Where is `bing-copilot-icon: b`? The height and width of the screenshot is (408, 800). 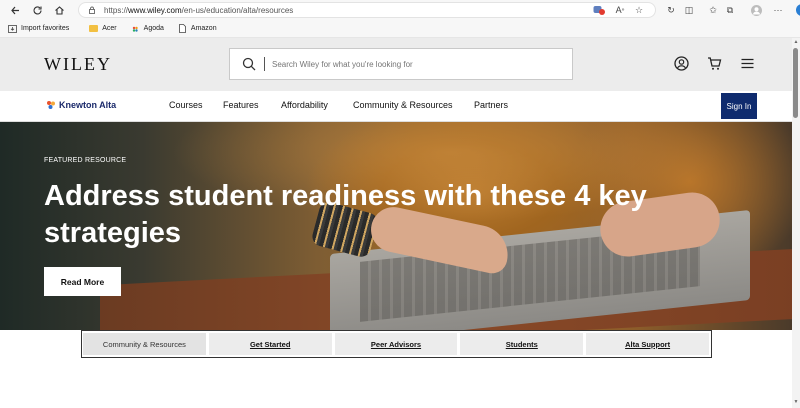 bing-copilot-icon: b is located at coordinates (797, 10).